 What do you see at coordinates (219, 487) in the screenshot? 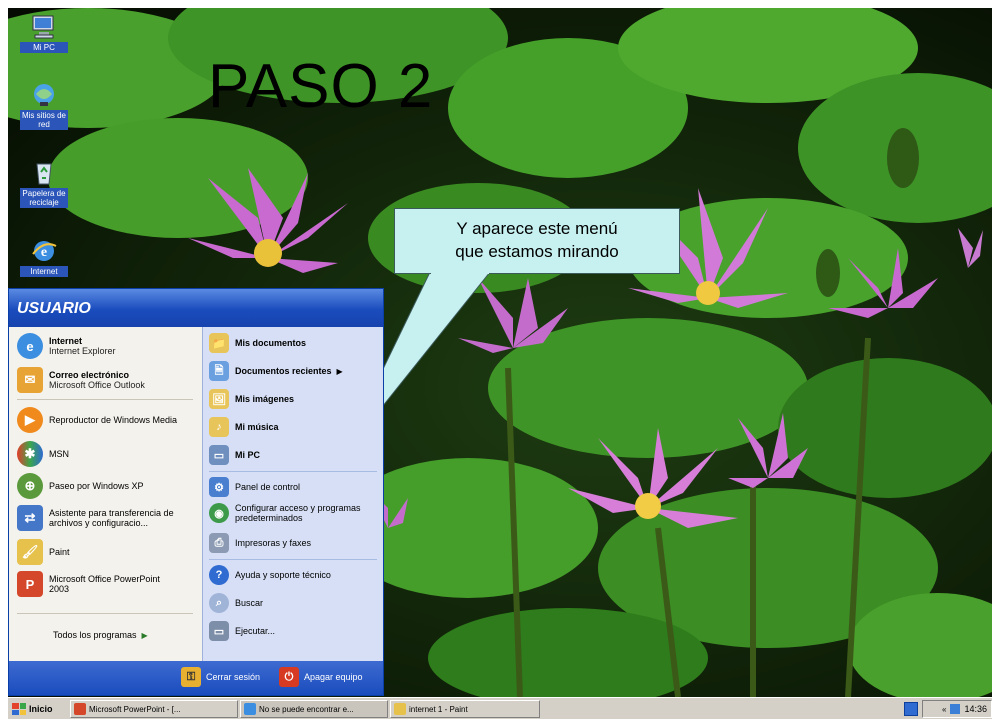
I see `control-panel-icon: ⚙` at bounding box center [219, 487].